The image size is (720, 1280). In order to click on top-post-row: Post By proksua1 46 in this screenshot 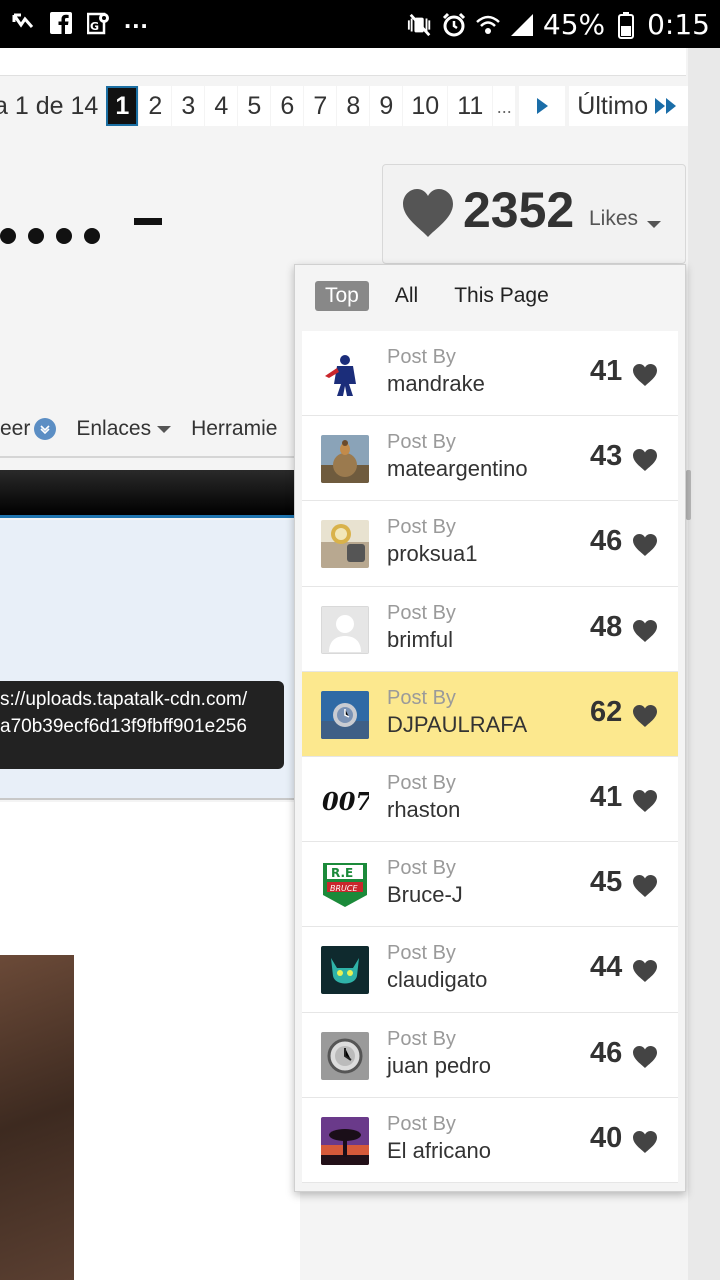, I will do `click(490, 544)`.